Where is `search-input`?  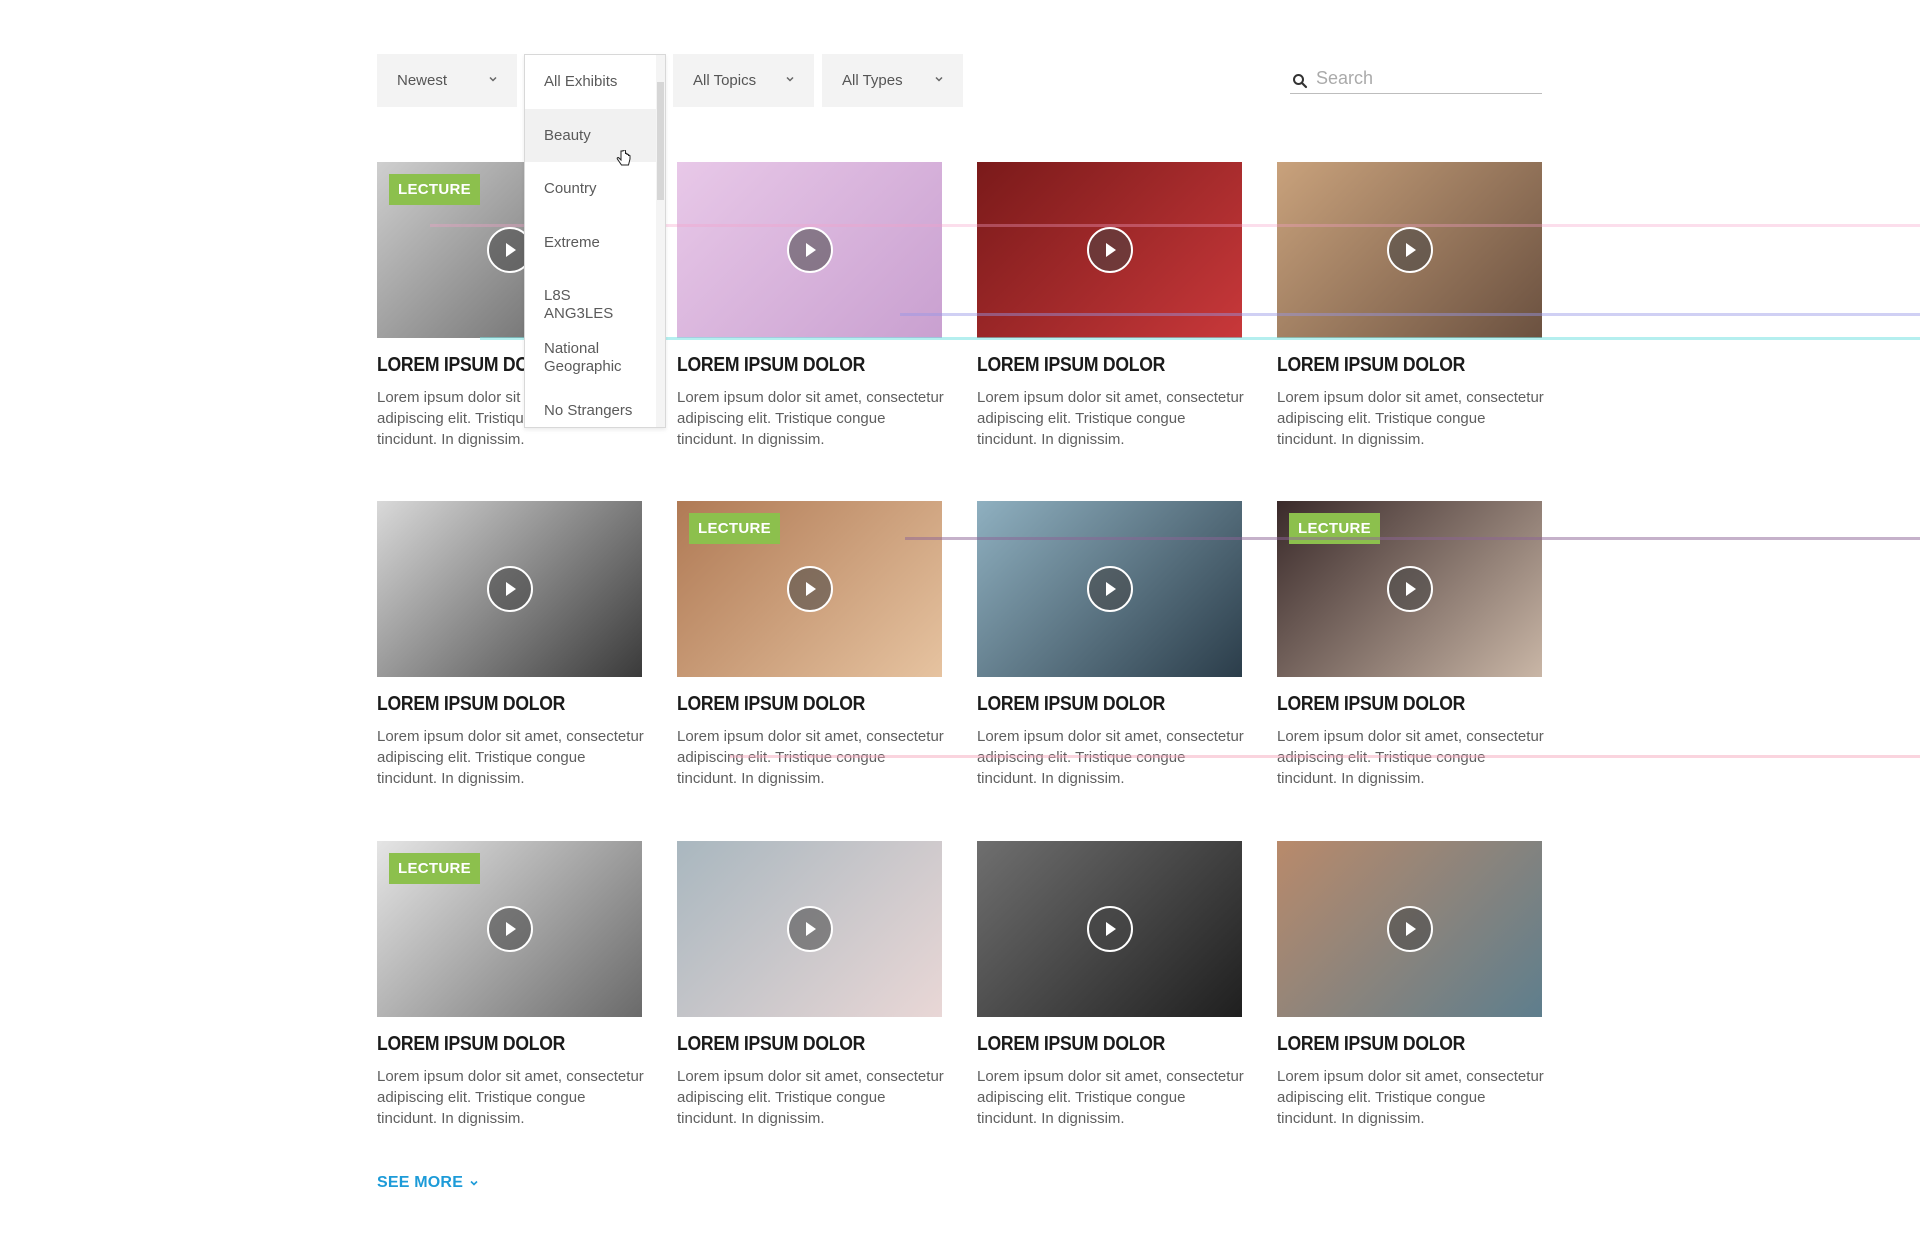 search-input is located at coordinates (1427, 78).